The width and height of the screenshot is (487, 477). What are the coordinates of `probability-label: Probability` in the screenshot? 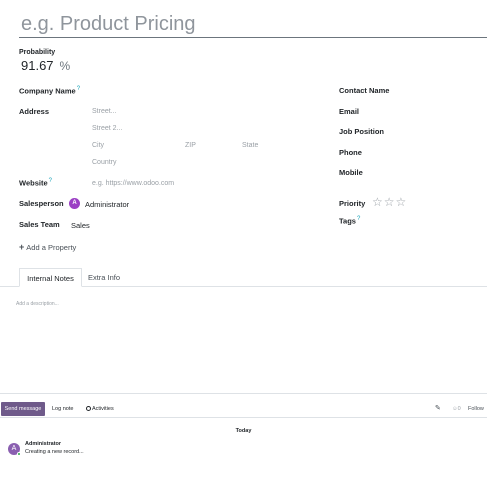 It's located at (37, 52).